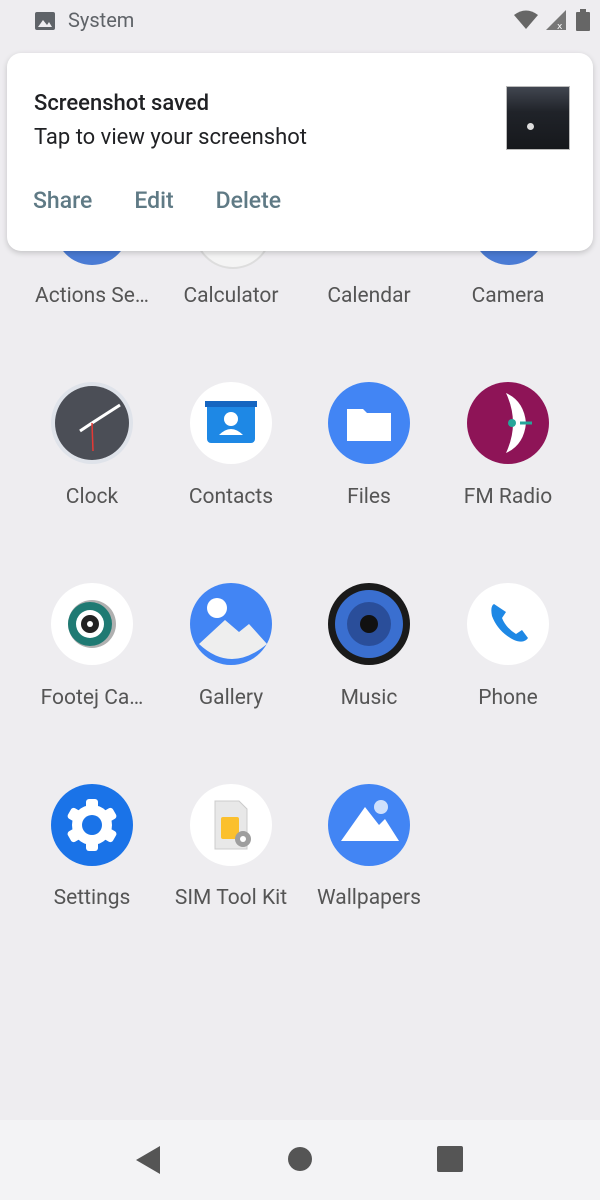  Describe the element at coordinates (231, 825) in the screenshot. I see `sim-toolkit-icon` at that location.